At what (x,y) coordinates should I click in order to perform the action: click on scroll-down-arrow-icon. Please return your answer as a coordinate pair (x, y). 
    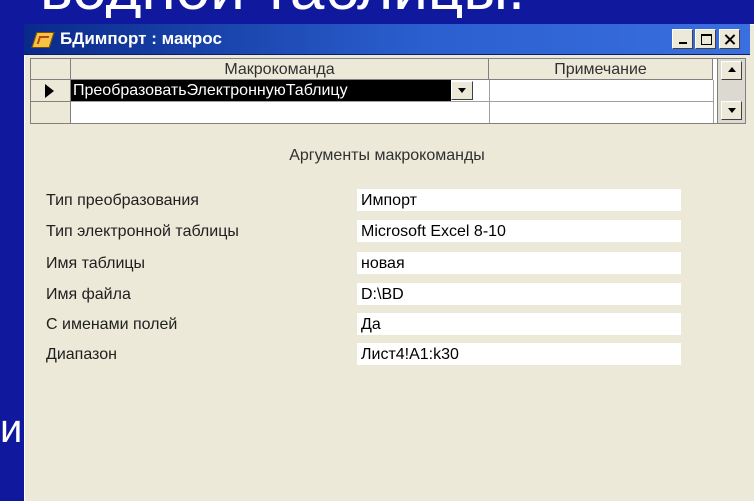
    Looking at the image, I should click on (731, 110).